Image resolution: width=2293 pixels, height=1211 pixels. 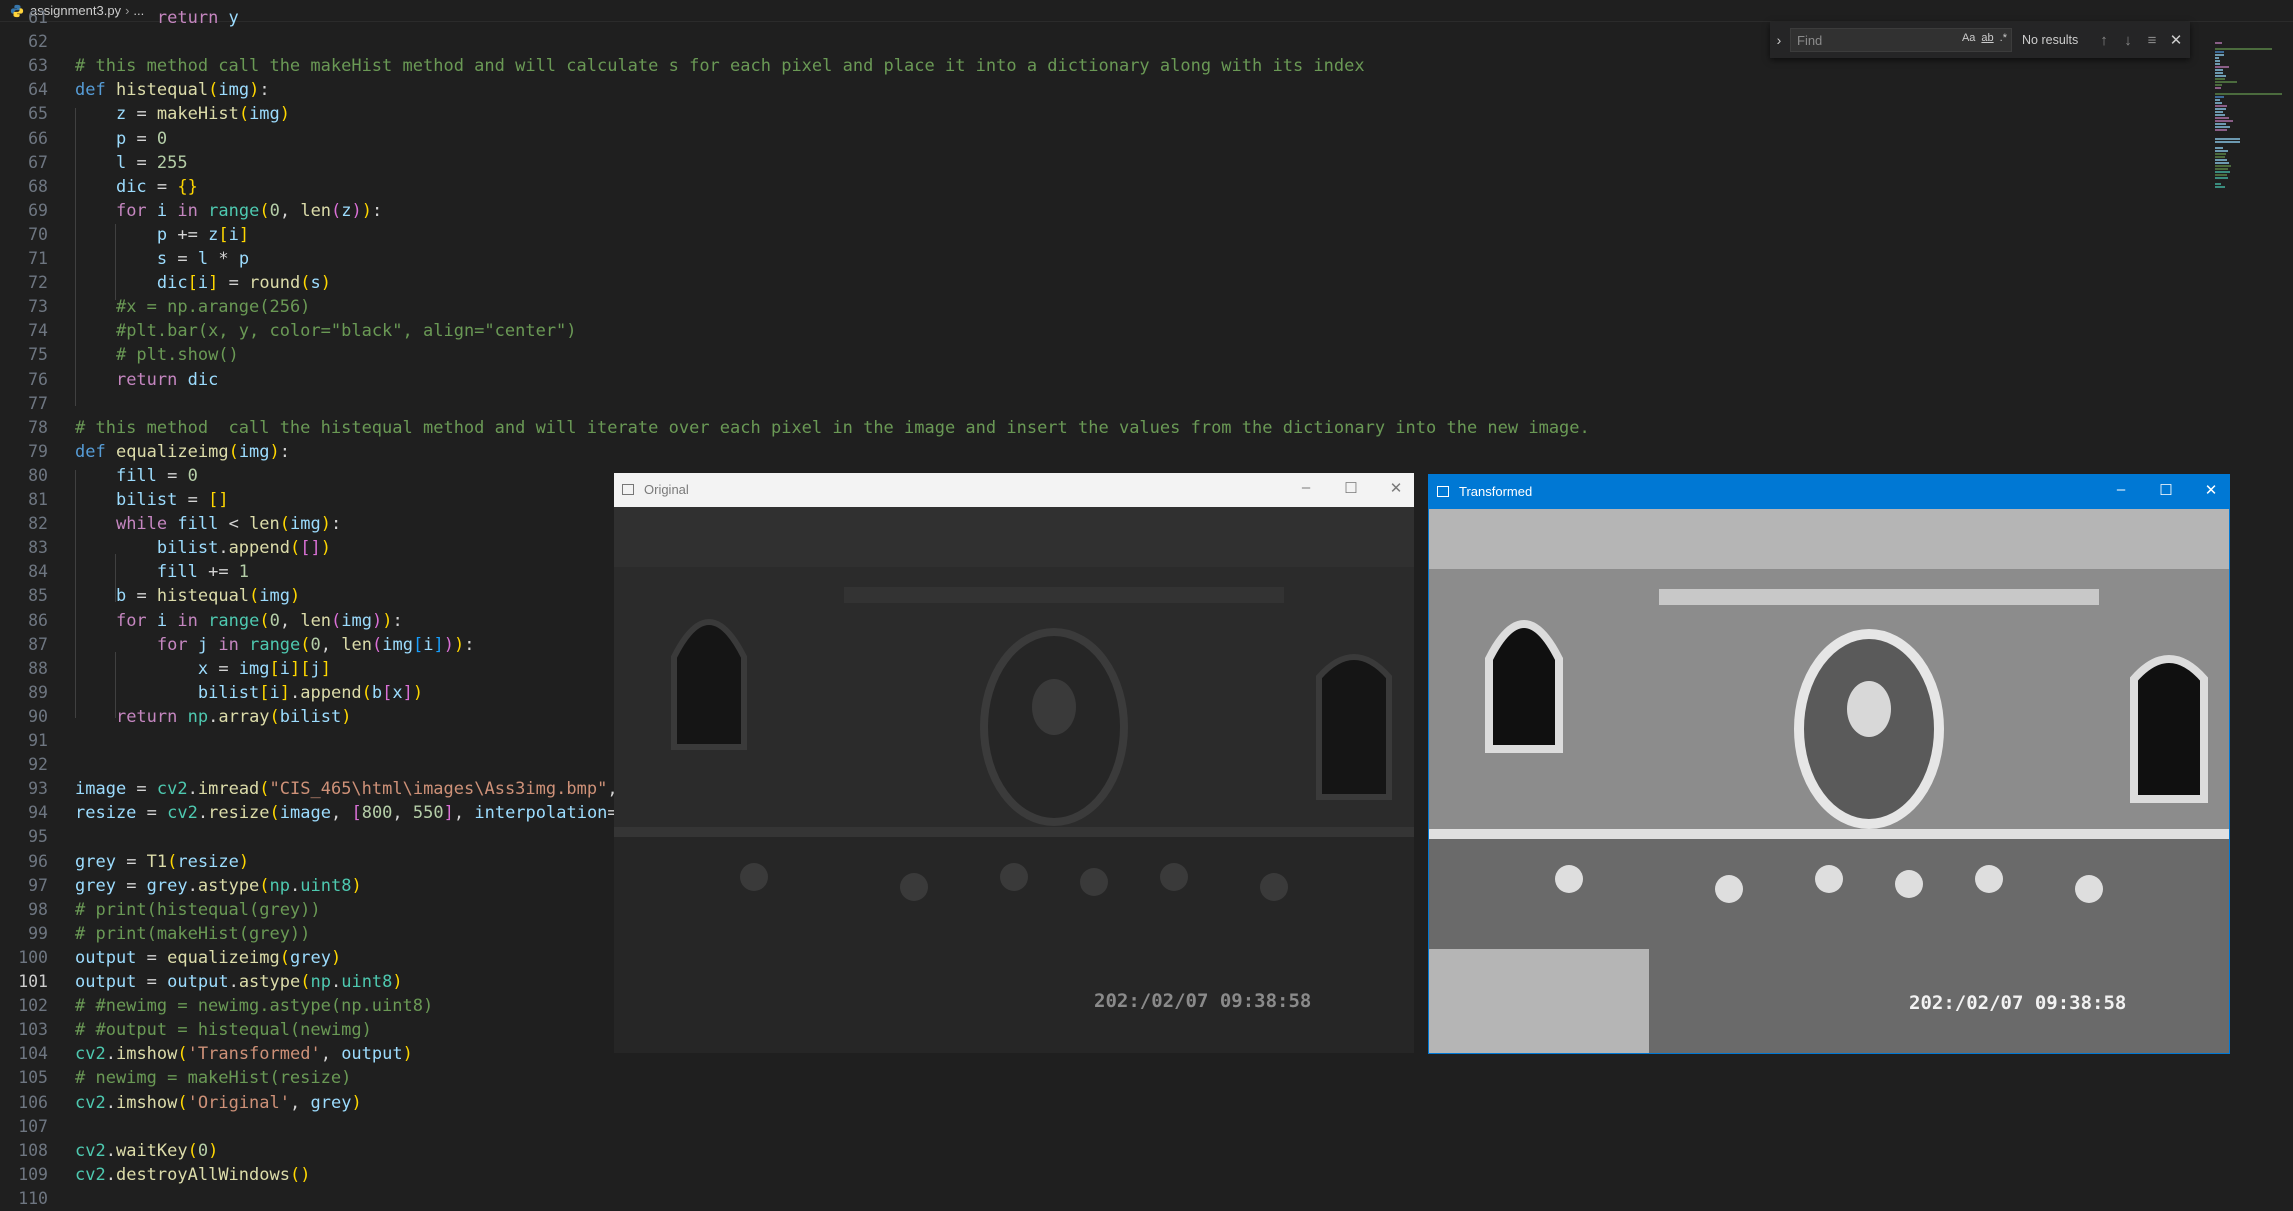 I want to click on code-text: # newimg = makeHist(resize), so click(x=213, y=1078).